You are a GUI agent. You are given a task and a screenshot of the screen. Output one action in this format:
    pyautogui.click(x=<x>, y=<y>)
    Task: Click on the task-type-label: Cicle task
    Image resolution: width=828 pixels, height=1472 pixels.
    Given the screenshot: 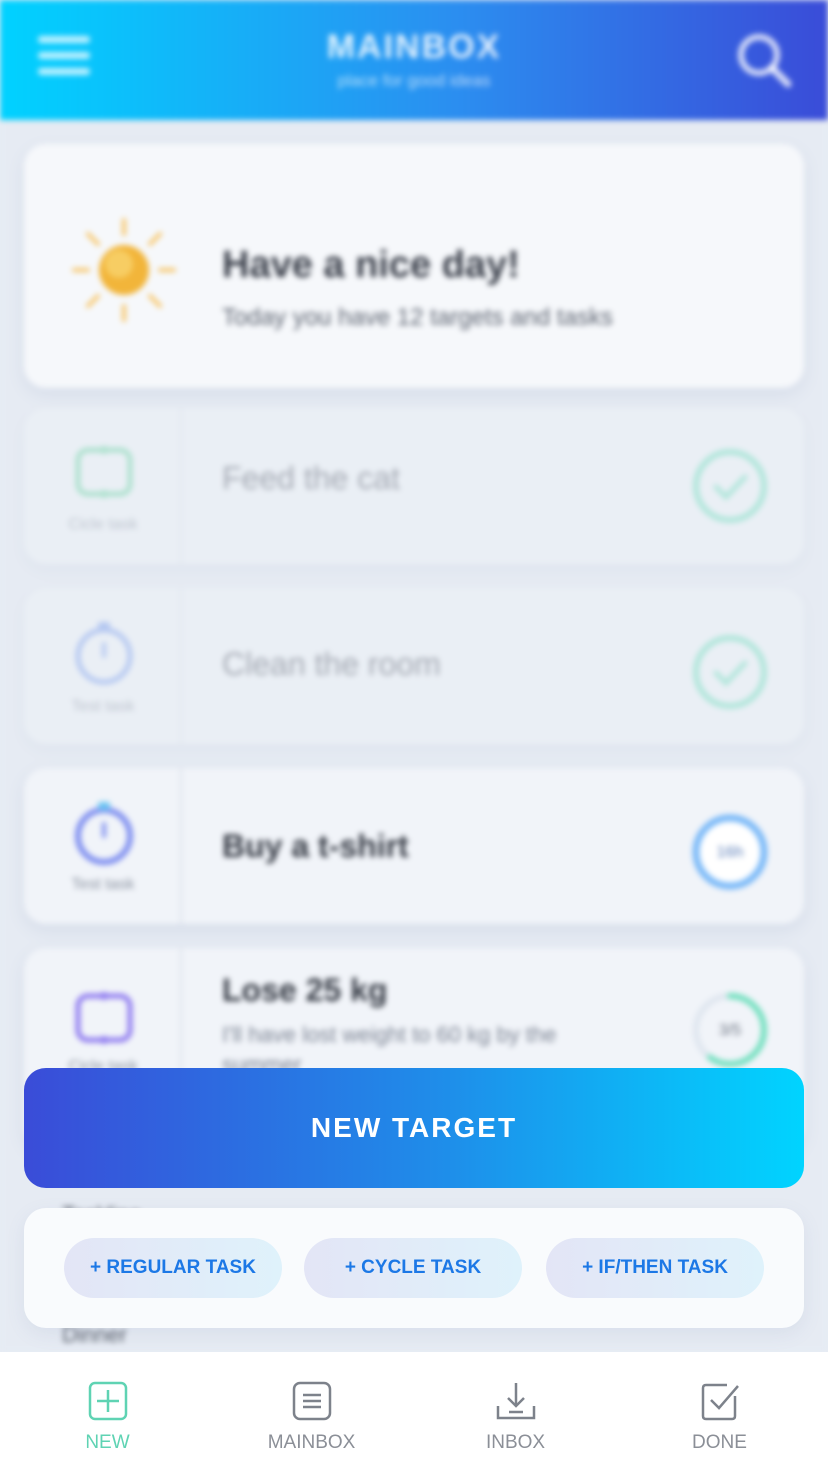 What is the action you would take?
    pyautogui.click(x=103, y=524)
    